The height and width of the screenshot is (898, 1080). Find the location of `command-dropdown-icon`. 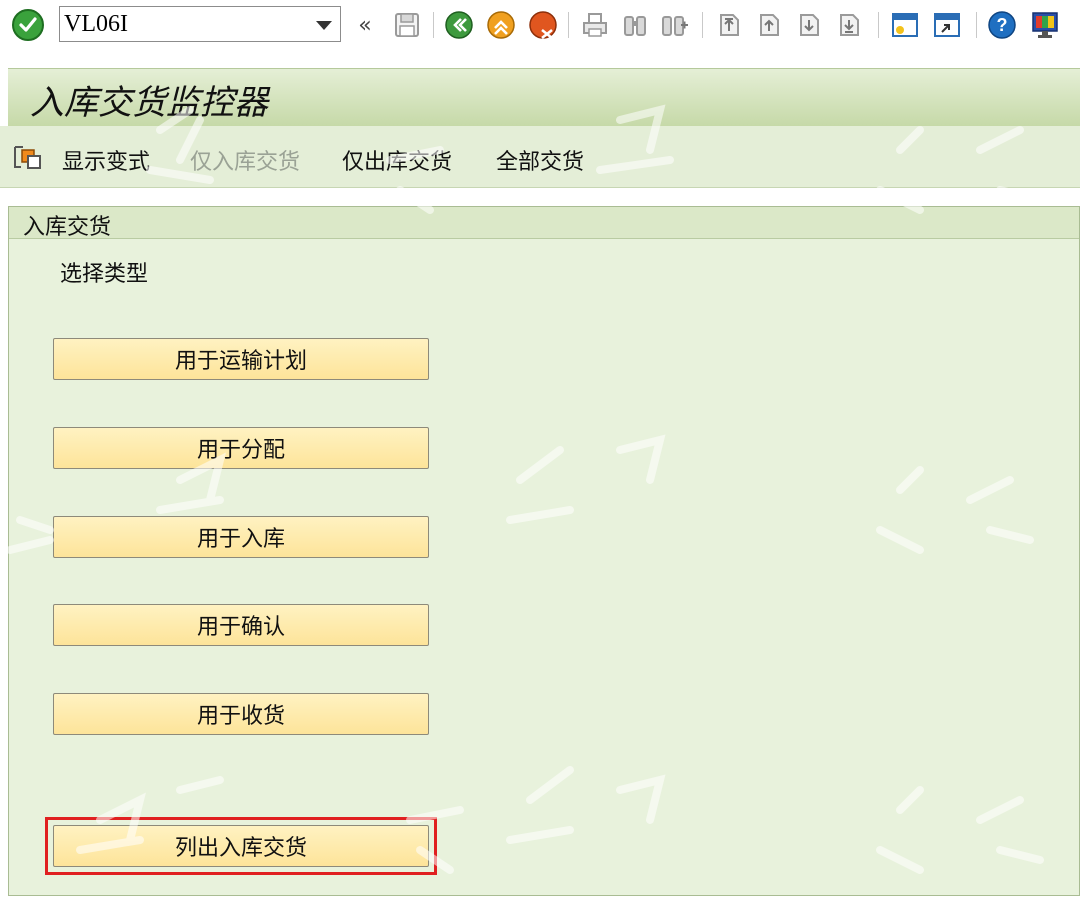

command-dropdown-icon is located at coordinates (324, 25).